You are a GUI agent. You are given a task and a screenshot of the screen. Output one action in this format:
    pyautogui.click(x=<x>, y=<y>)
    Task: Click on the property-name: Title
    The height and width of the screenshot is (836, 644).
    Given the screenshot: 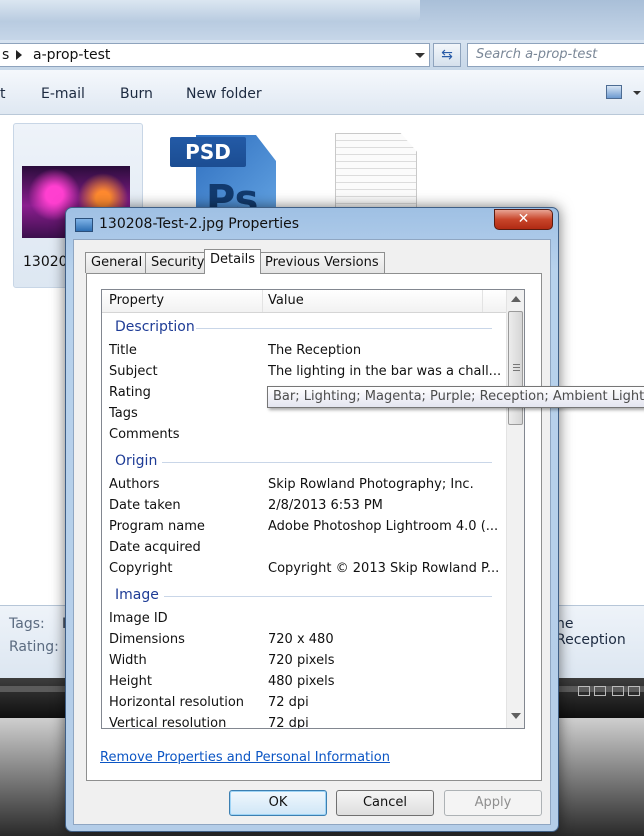 What is the action you would take?
    pyautogui.click(x=123, y=350)
    